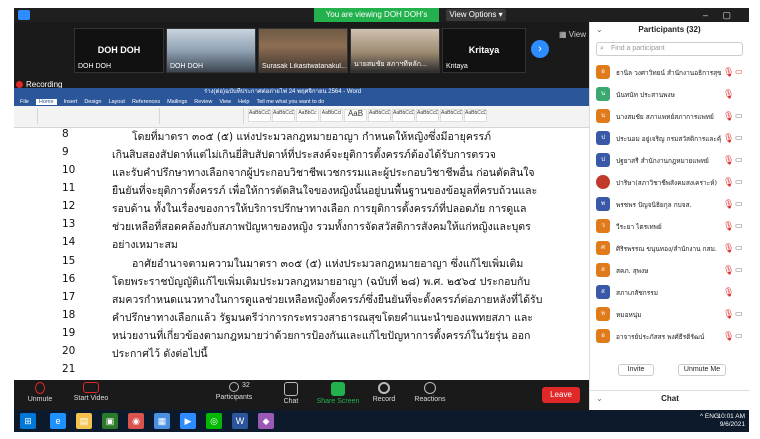 This screenshot has height=439, width=760. What do you see at coordinates (670, 204) in the screenshot?
I see `participant-row: พ พรชพร ปัญจนิธิยกุล กบจส. 🎙 ▭` at bounding box center [670, 204].